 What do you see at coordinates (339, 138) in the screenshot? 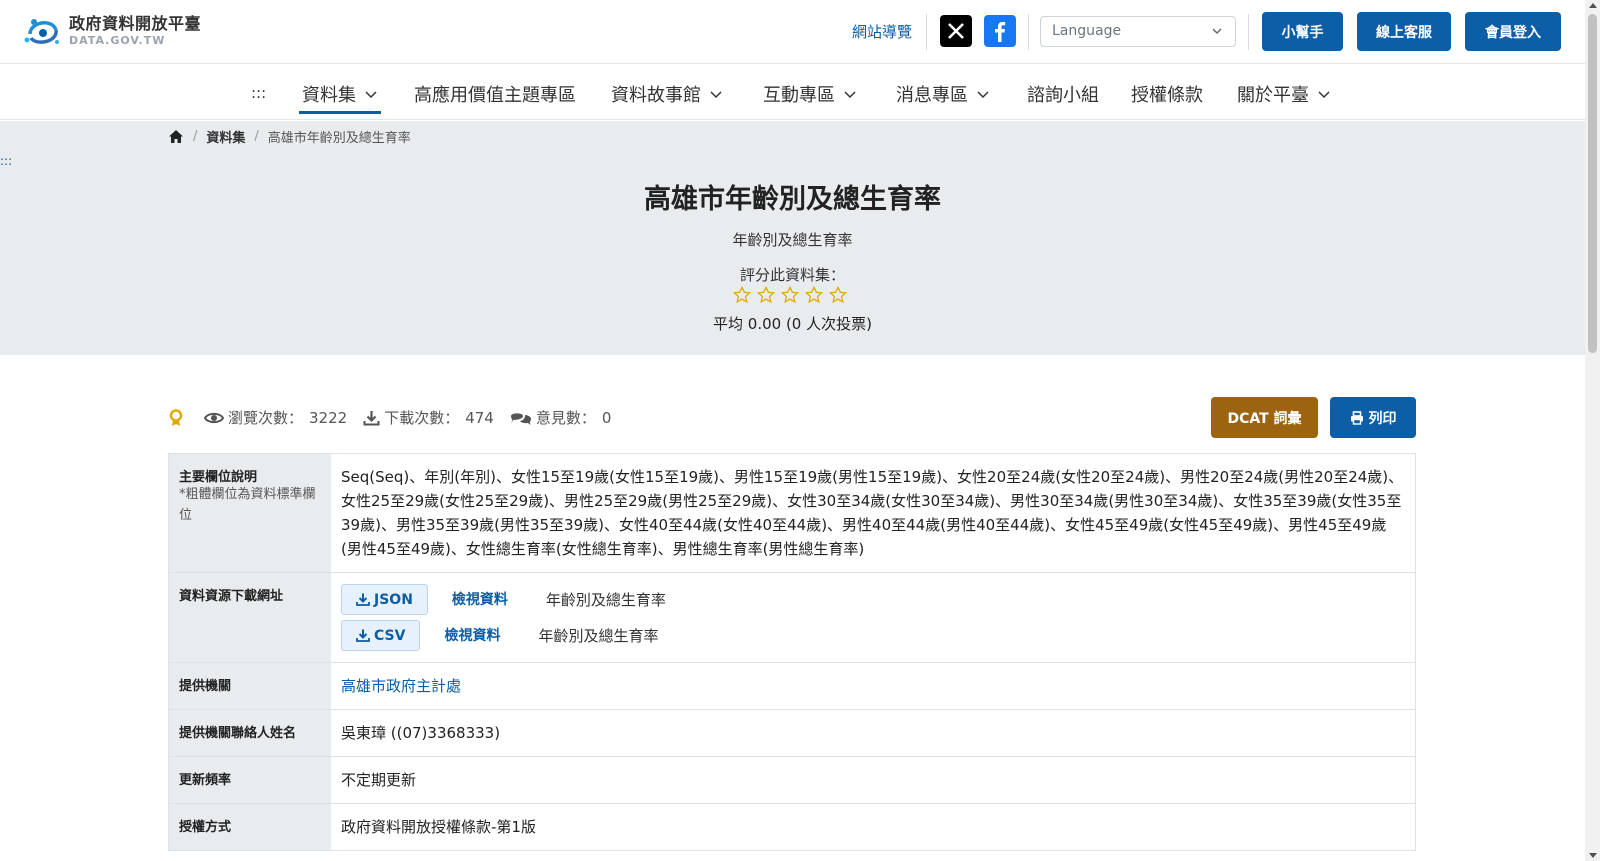
I see `breadcrumb-current: 高雄市年齡別及總生育率` at bounding box center [339, 138].